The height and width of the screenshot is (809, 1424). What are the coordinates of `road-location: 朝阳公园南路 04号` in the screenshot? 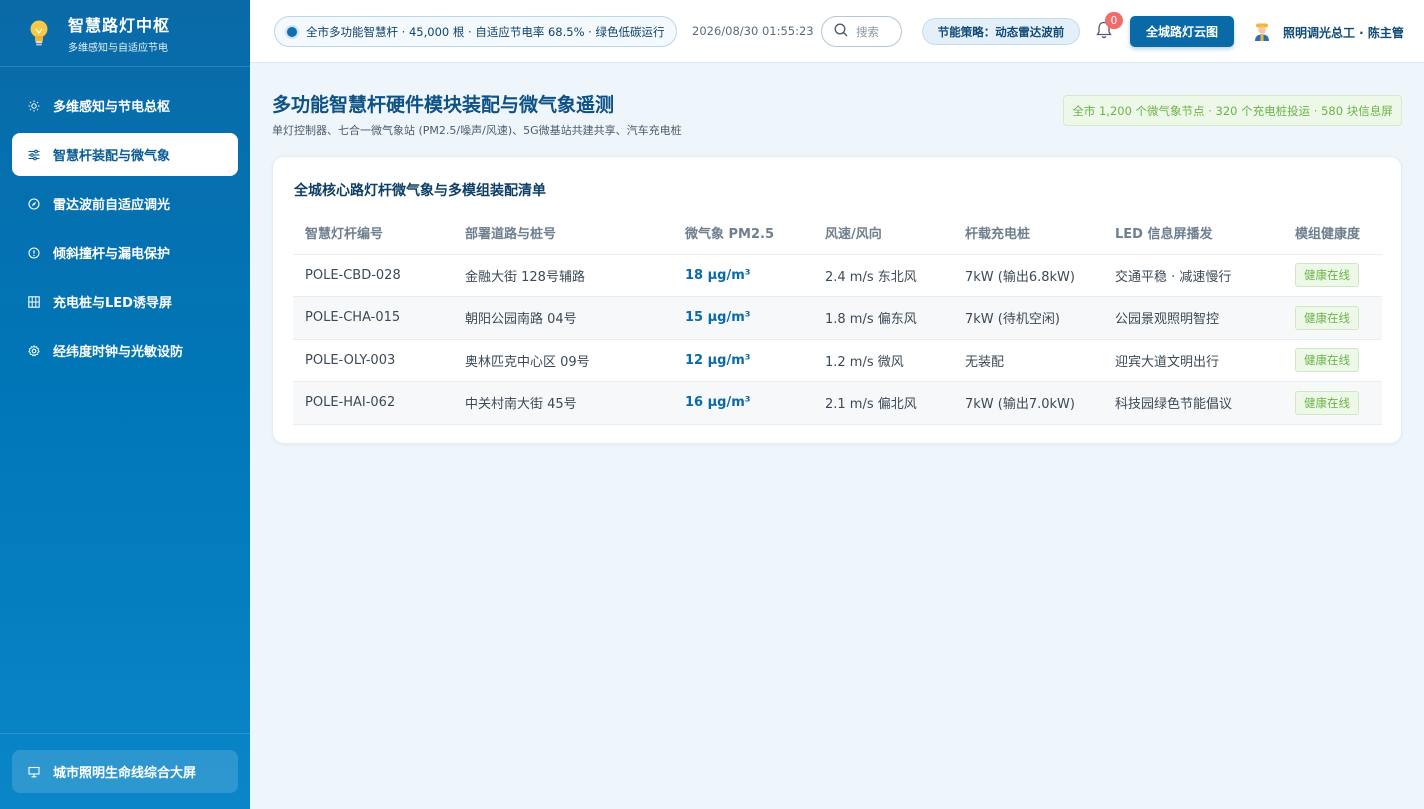 It's located at (563, 318).